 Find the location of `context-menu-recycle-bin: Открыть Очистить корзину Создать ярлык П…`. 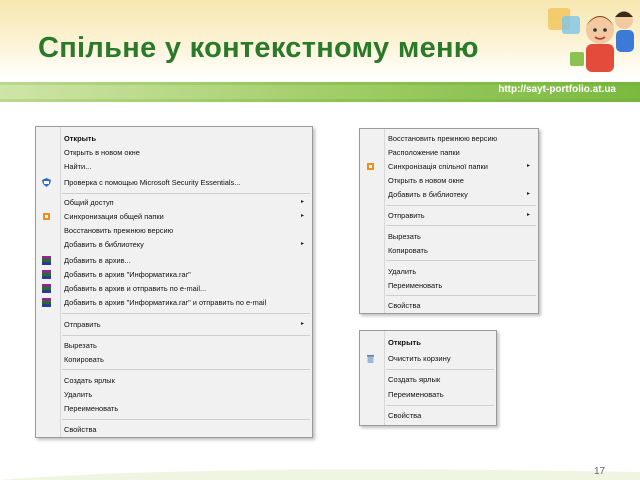

context-menu-recycle-bin: Открыть Очистить корзину Создать ярлык П… is located at coordinates (428, 378).